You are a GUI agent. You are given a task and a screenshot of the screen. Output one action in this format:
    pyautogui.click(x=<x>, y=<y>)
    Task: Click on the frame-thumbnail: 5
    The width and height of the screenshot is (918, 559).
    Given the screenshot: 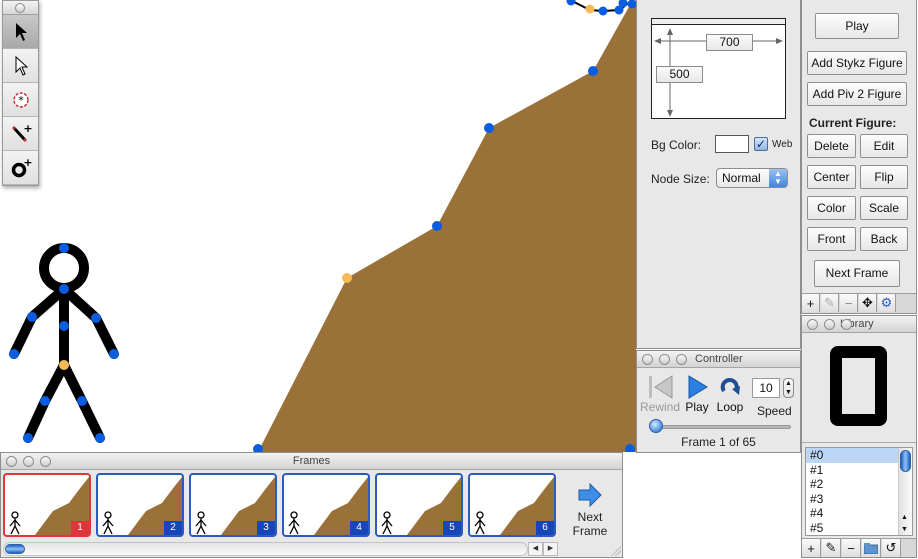 What is the action you would take?
    pyautogui.click(x=419, y=505)
    